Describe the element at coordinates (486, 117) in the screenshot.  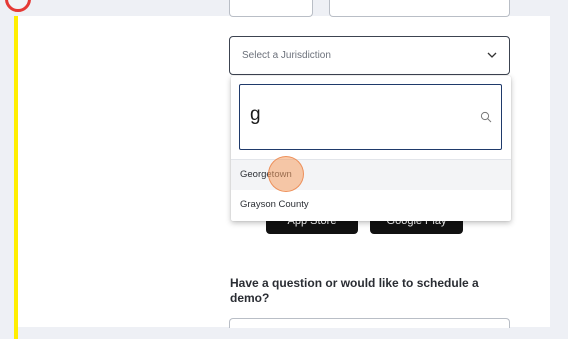
I see `search-icon` at that location.